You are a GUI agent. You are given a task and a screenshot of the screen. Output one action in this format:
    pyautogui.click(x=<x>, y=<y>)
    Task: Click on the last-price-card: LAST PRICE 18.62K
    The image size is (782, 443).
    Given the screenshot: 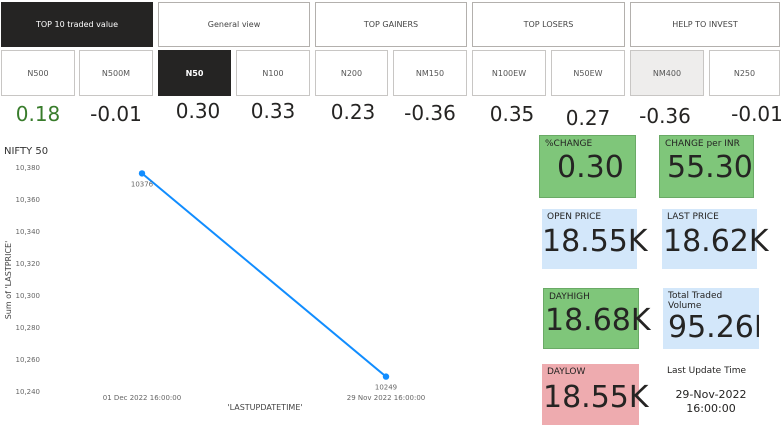 What is the action you would take?
    pyautogui.click(x=715, y=239)
    